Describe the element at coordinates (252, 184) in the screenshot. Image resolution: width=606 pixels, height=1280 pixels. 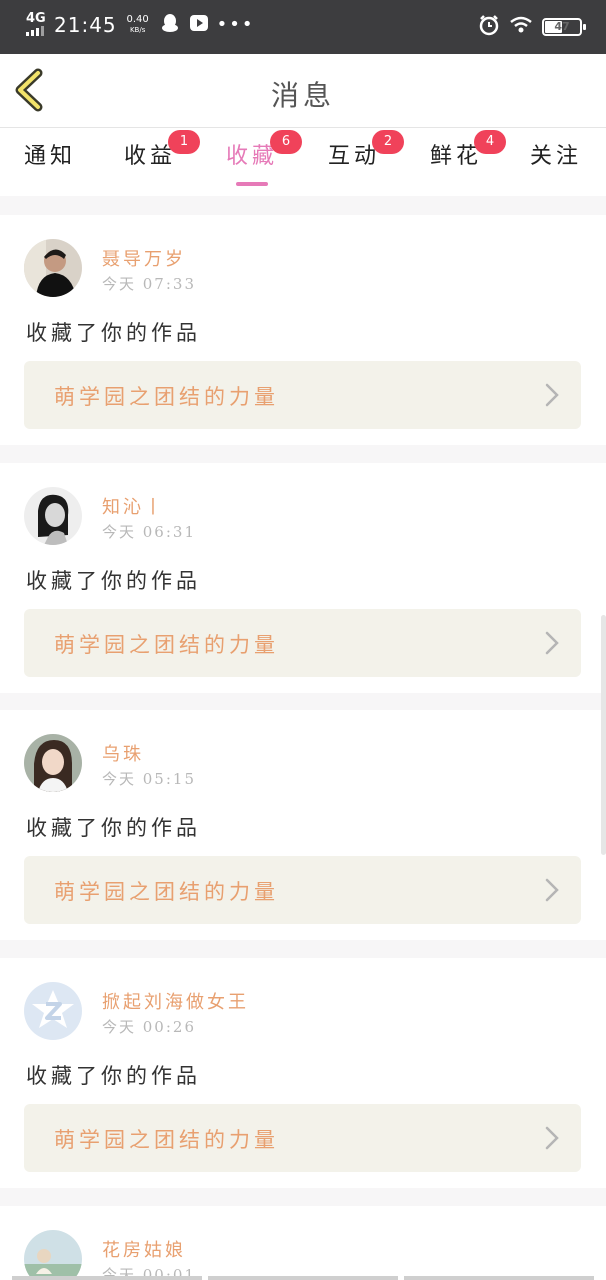
I see `active-tab-indicator` at that location.